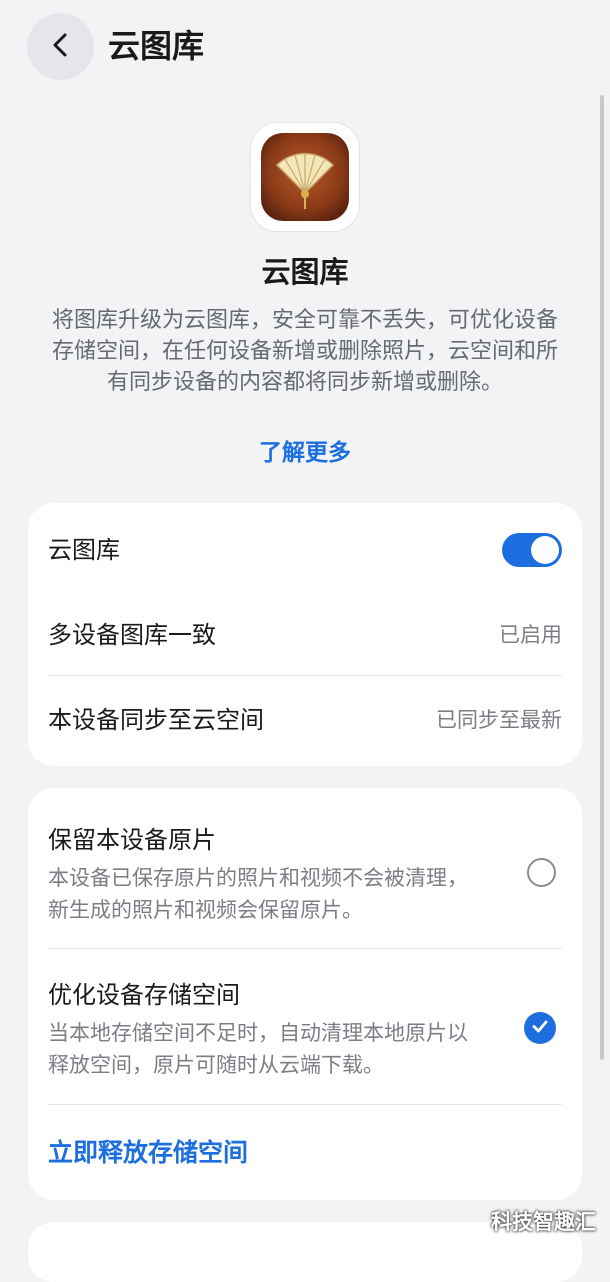 This screenshot has height=1282, width=610. I want to click on device-sync-row: 本设备同步至云空间 已同步至最新, so click(305, 720).